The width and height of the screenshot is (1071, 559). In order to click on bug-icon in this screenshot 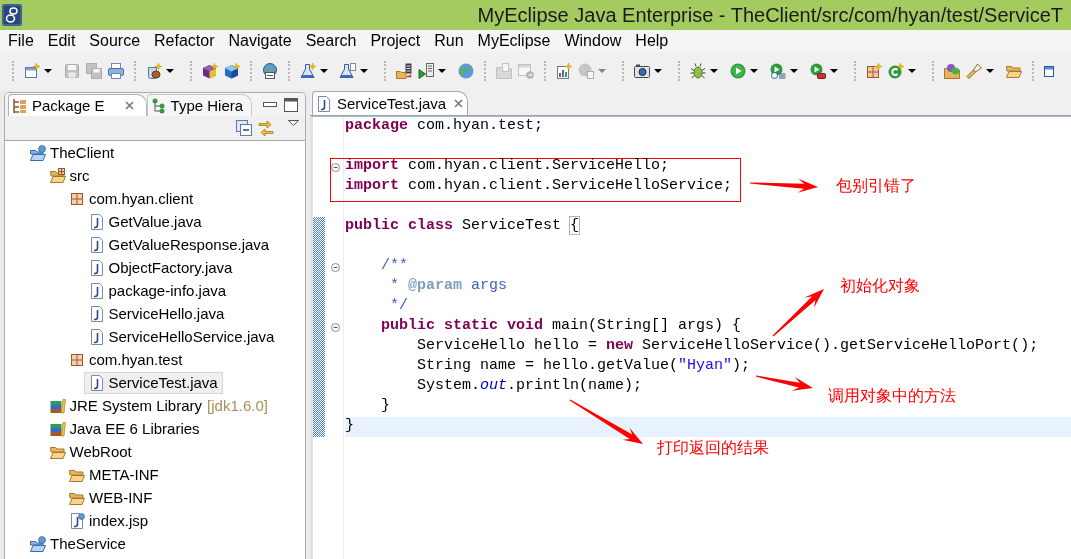, I will do `click(698, 71)`.